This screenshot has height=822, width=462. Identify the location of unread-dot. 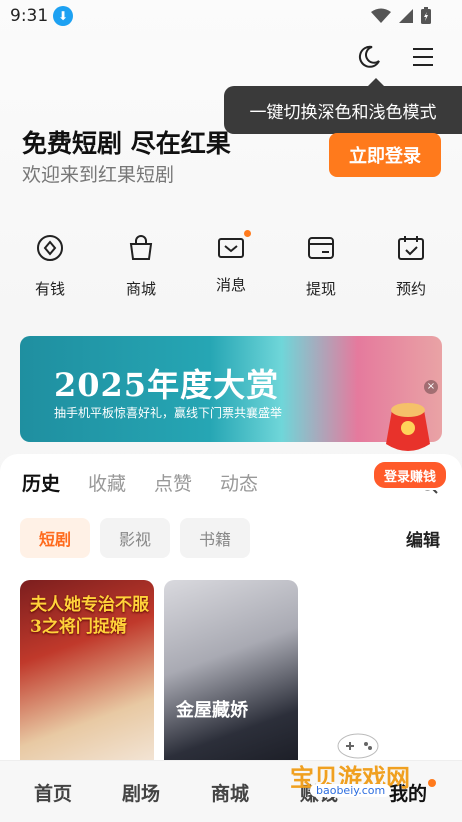
(247, 233).